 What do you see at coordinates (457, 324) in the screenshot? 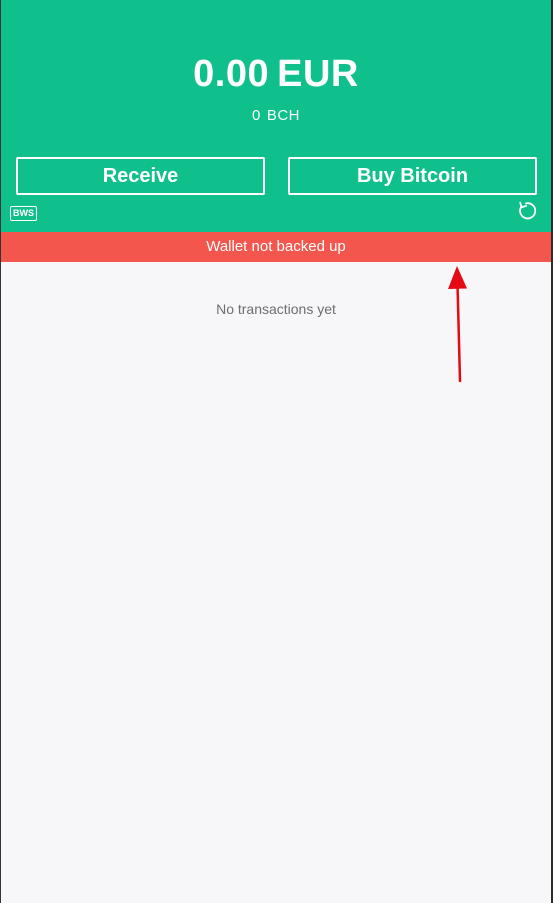
I see `annotation-arrow` at bounding box center [457, 324].